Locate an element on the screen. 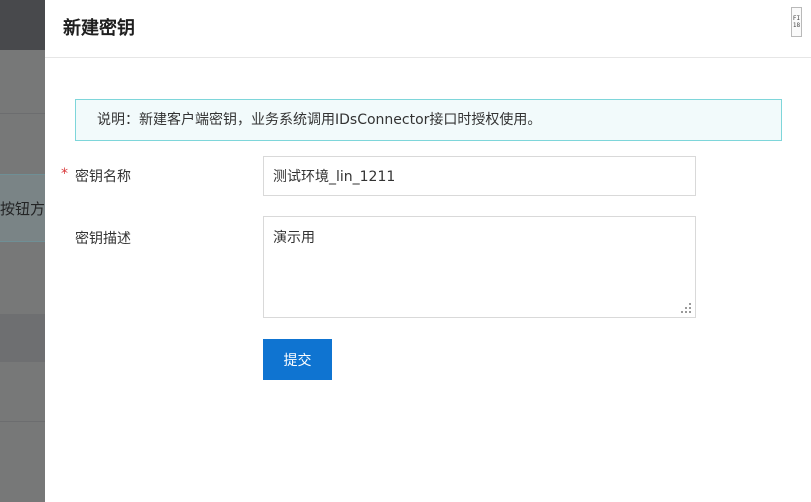 The width and height of the screenshot is (811, 502). info-notice-text: 说明：新建客户端密钥，业务系统调用IDsConnector接口时授权使用。 is located at coordinates (319, 120).